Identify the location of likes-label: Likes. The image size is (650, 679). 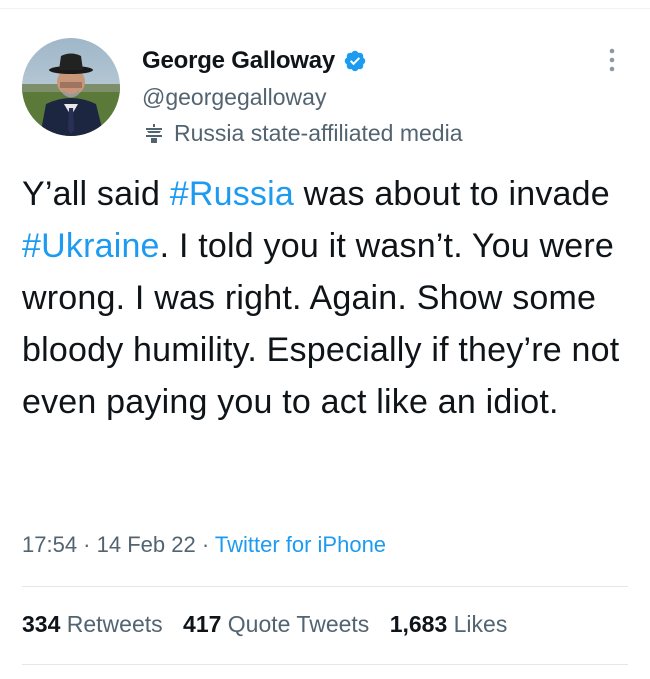
(480, 624).